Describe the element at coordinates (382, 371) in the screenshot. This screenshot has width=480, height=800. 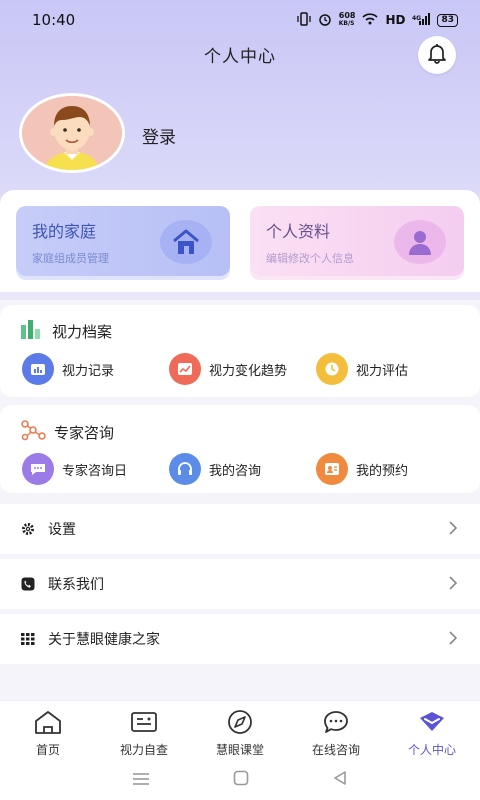
I see `item-label: 视力评估` at that location.